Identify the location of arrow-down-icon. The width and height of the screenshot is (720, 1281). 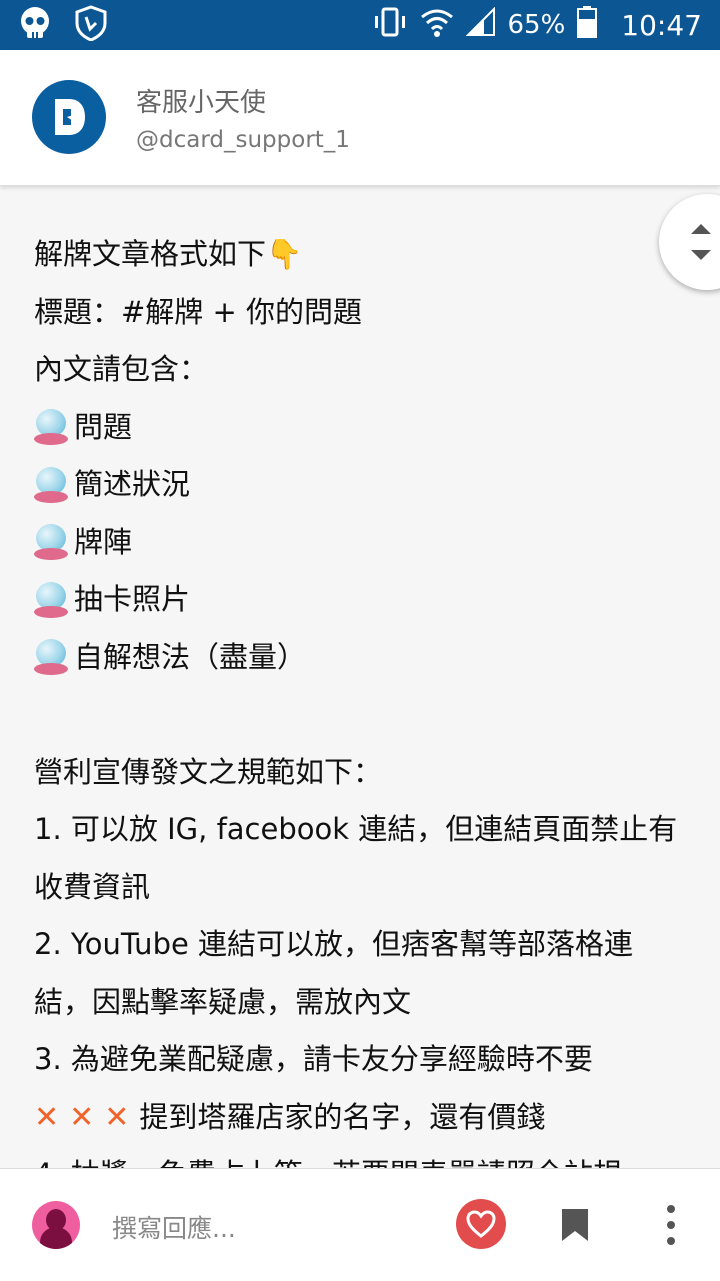
(701, 255).